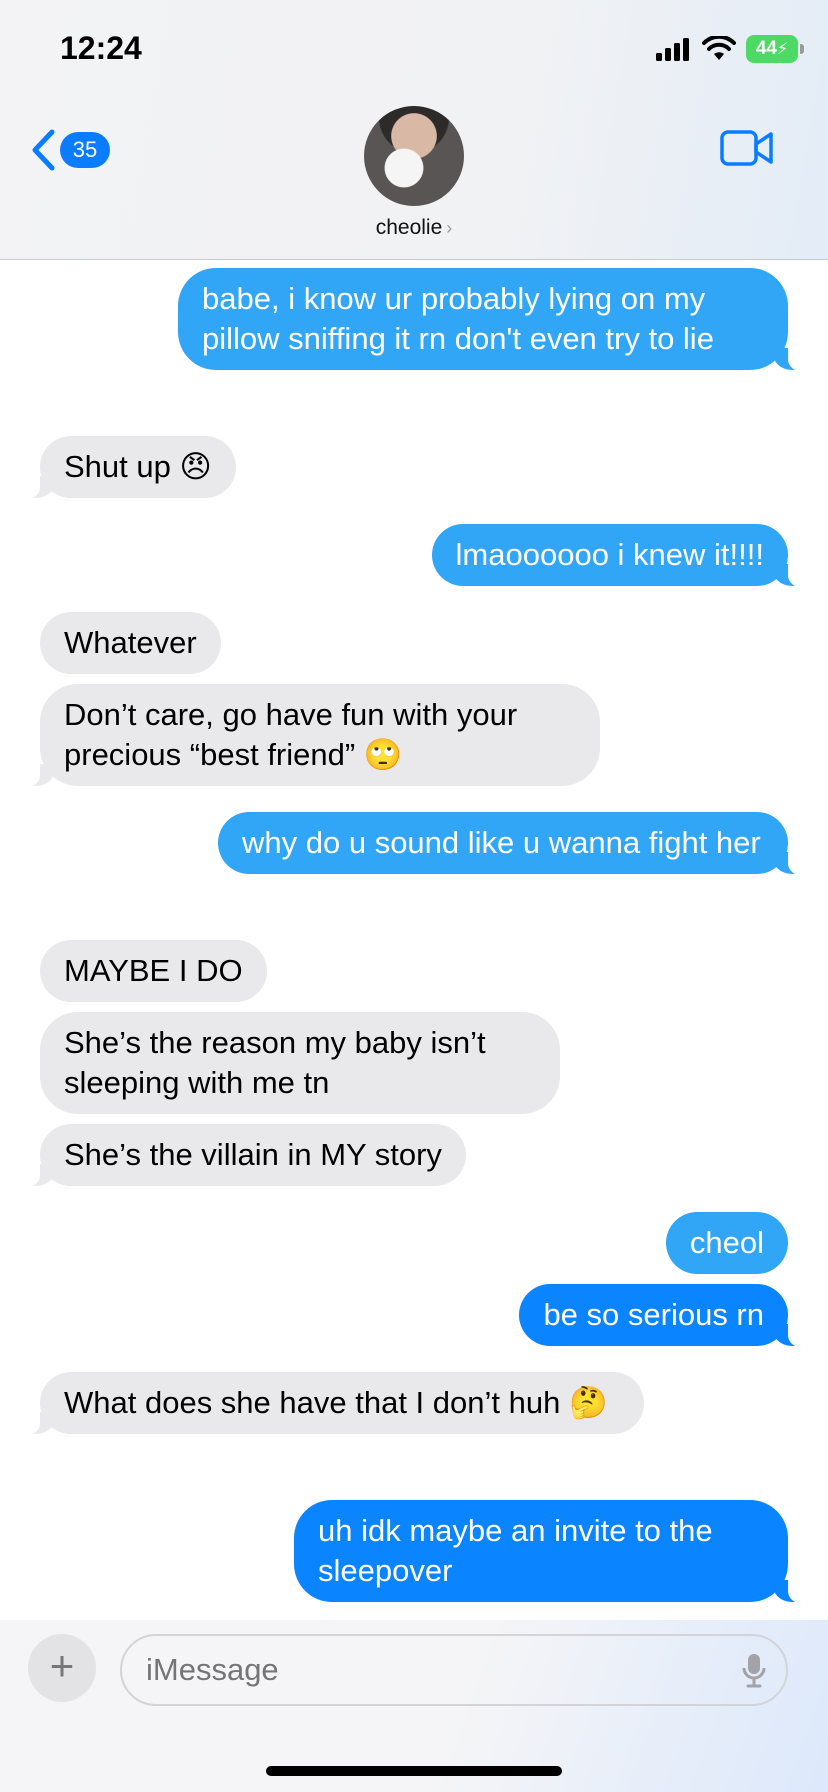 The image size is (828, 1792). I want to click on imessage-input, so click(454, 1670).